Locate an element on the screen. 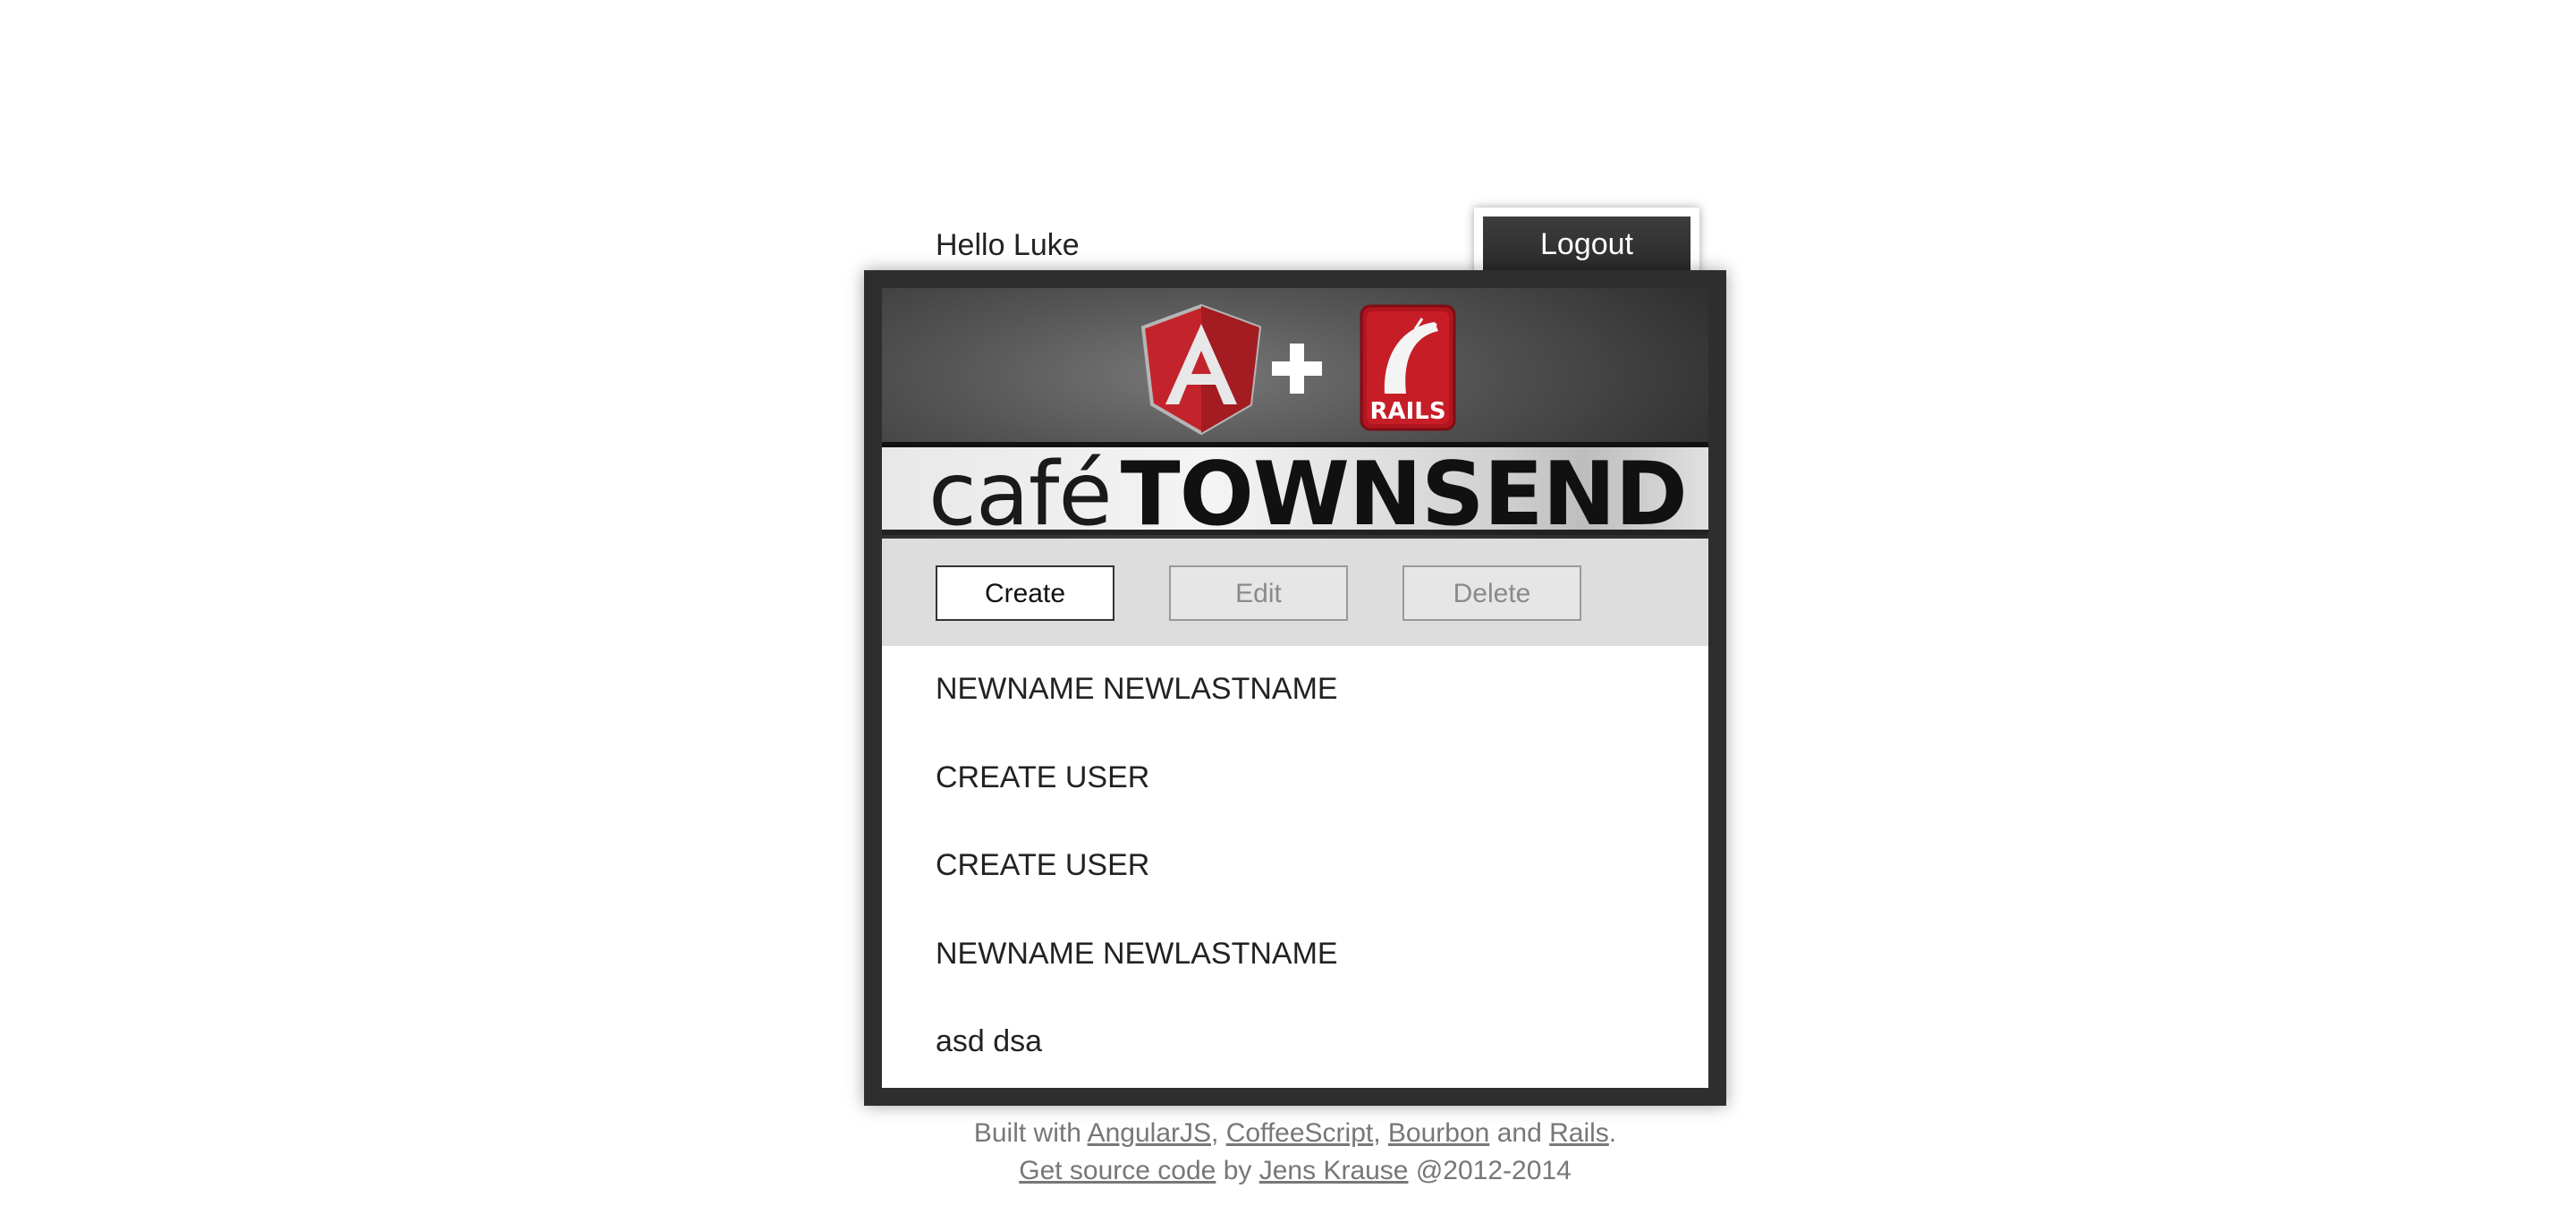 This screenshot has width=2576, height=1231. brand-banner: café TOWNSEND is located at coordinates (1295, 490).